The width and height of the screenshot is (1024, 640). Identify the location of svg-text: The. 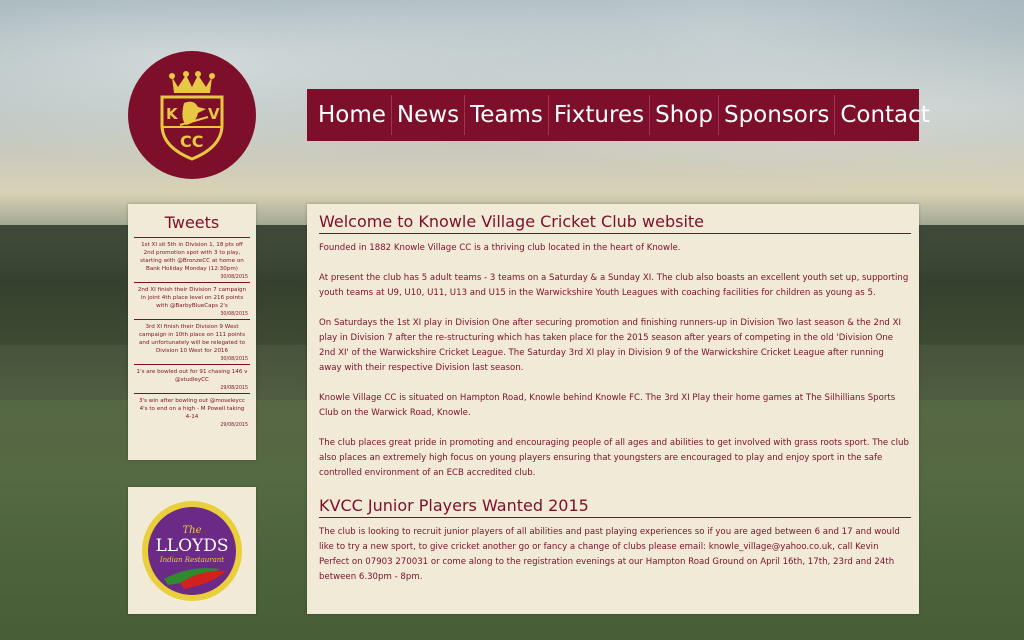
(191, 530).